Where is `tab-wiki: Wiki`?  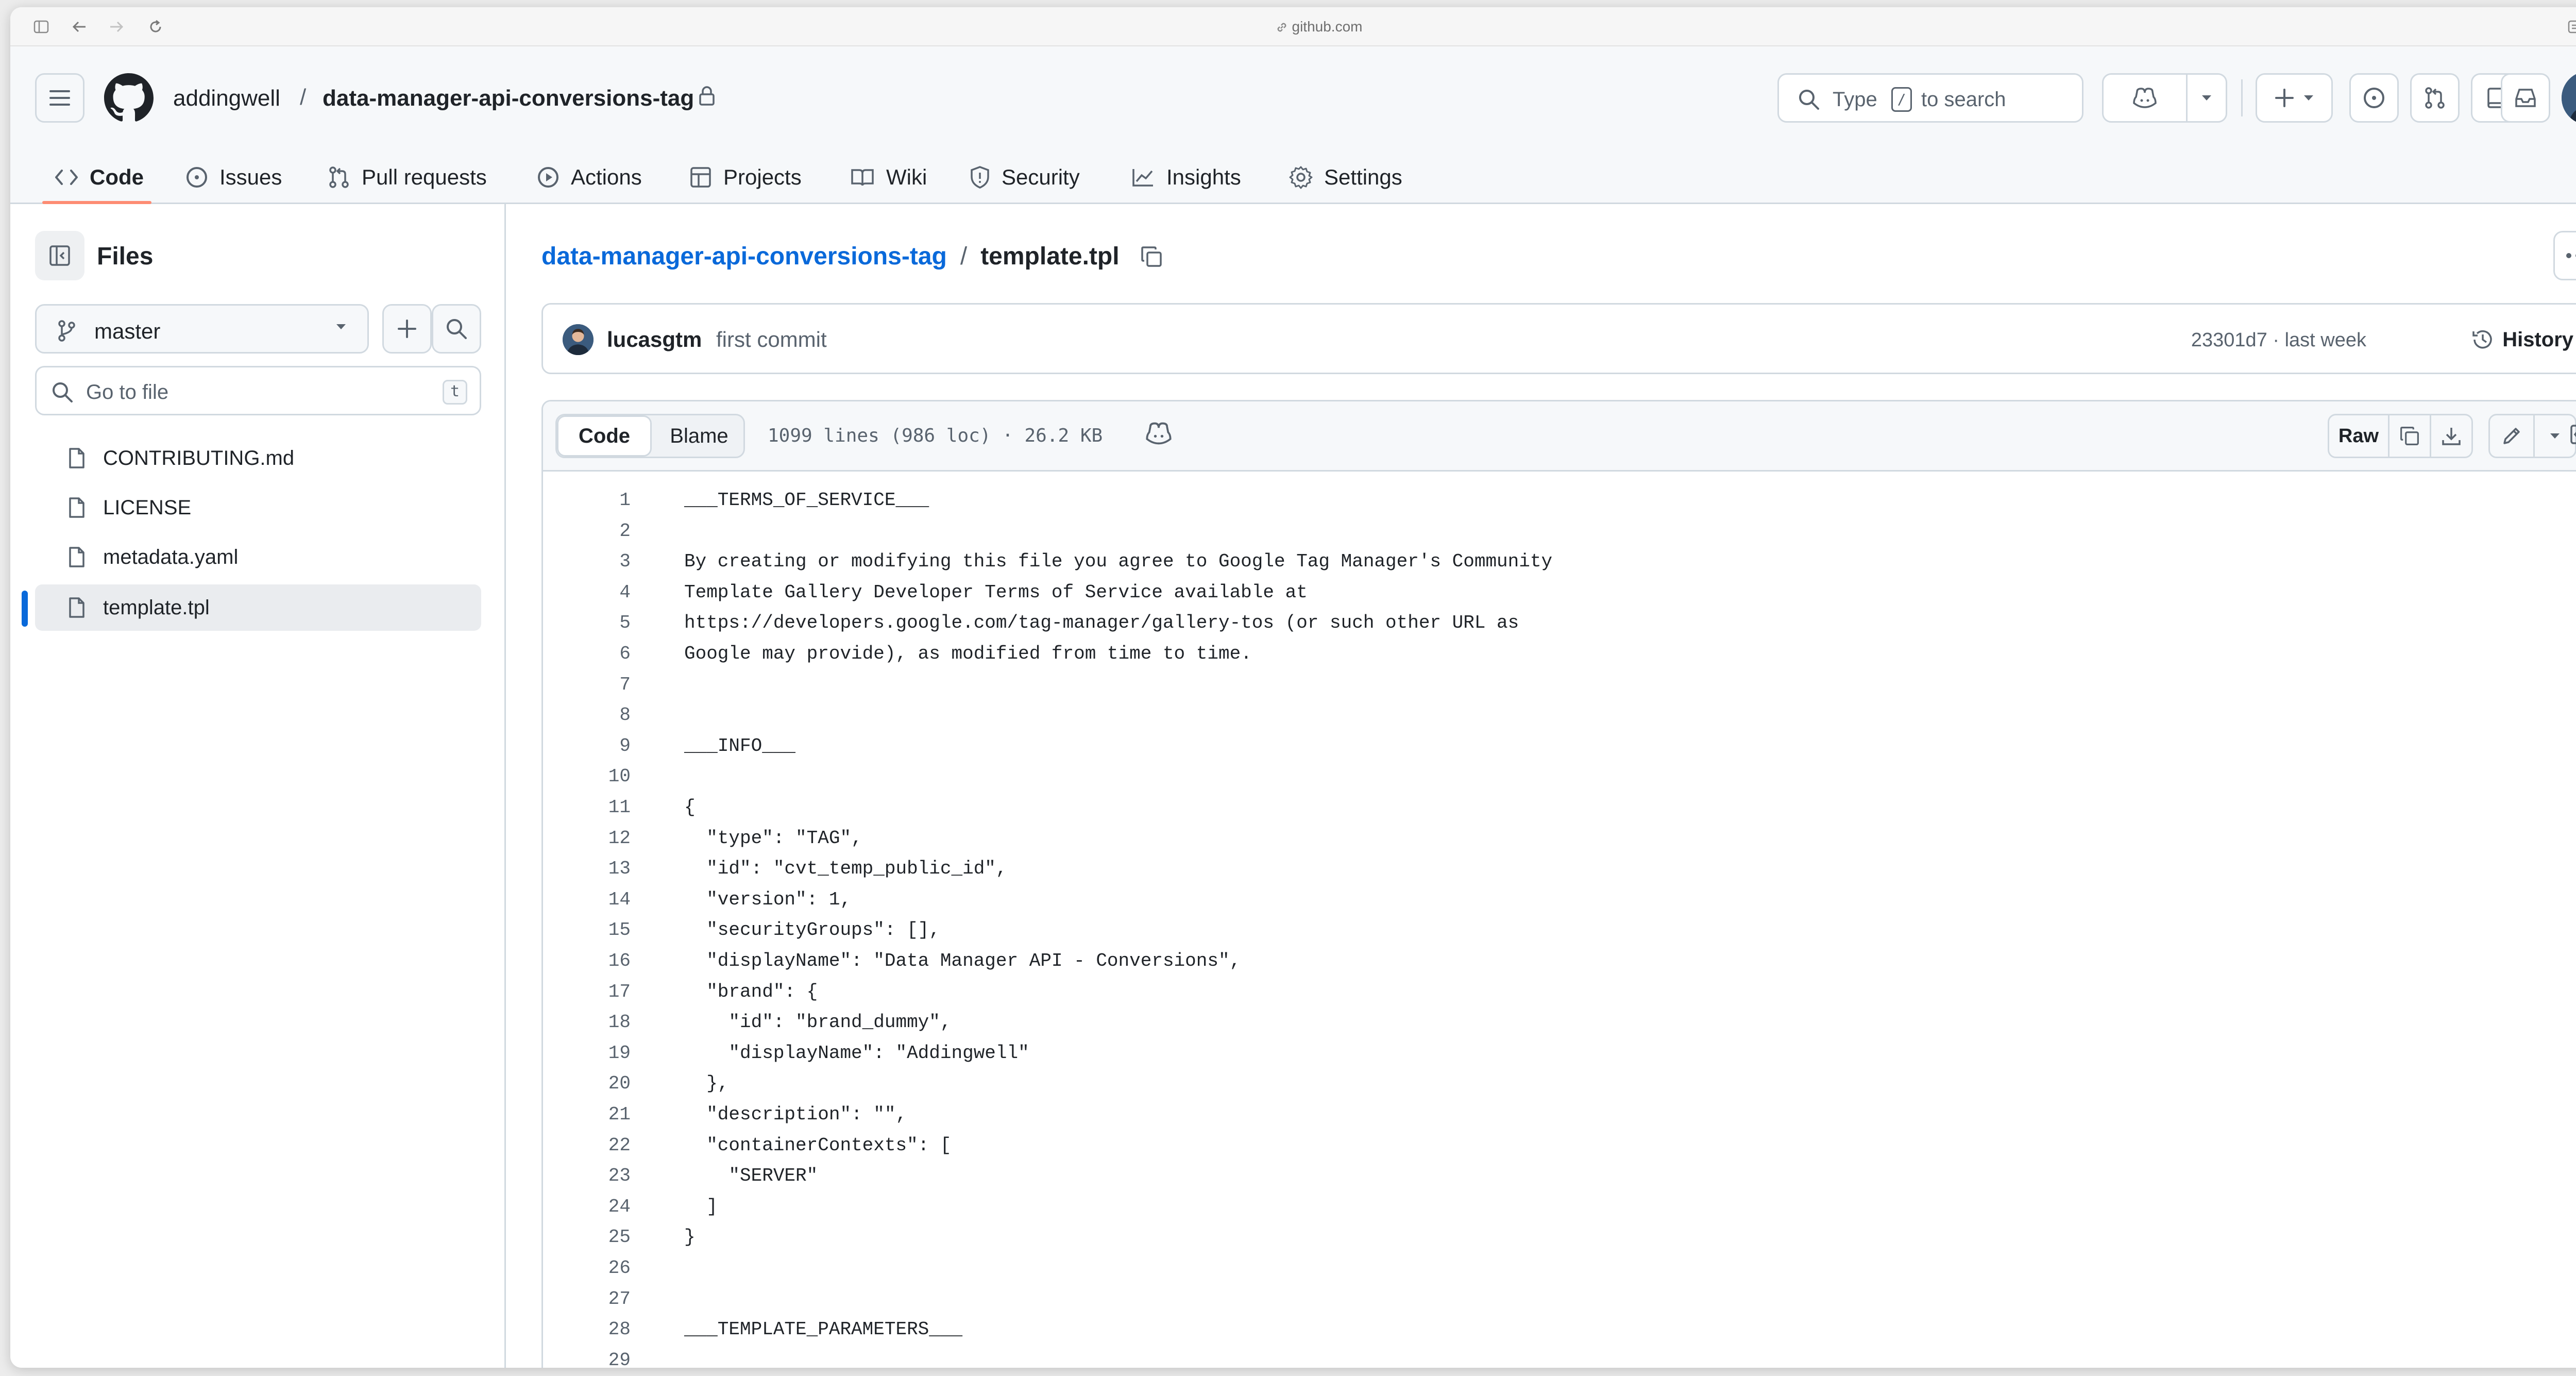 tab-wiki: Wiki is located at coordinates (889, 177).